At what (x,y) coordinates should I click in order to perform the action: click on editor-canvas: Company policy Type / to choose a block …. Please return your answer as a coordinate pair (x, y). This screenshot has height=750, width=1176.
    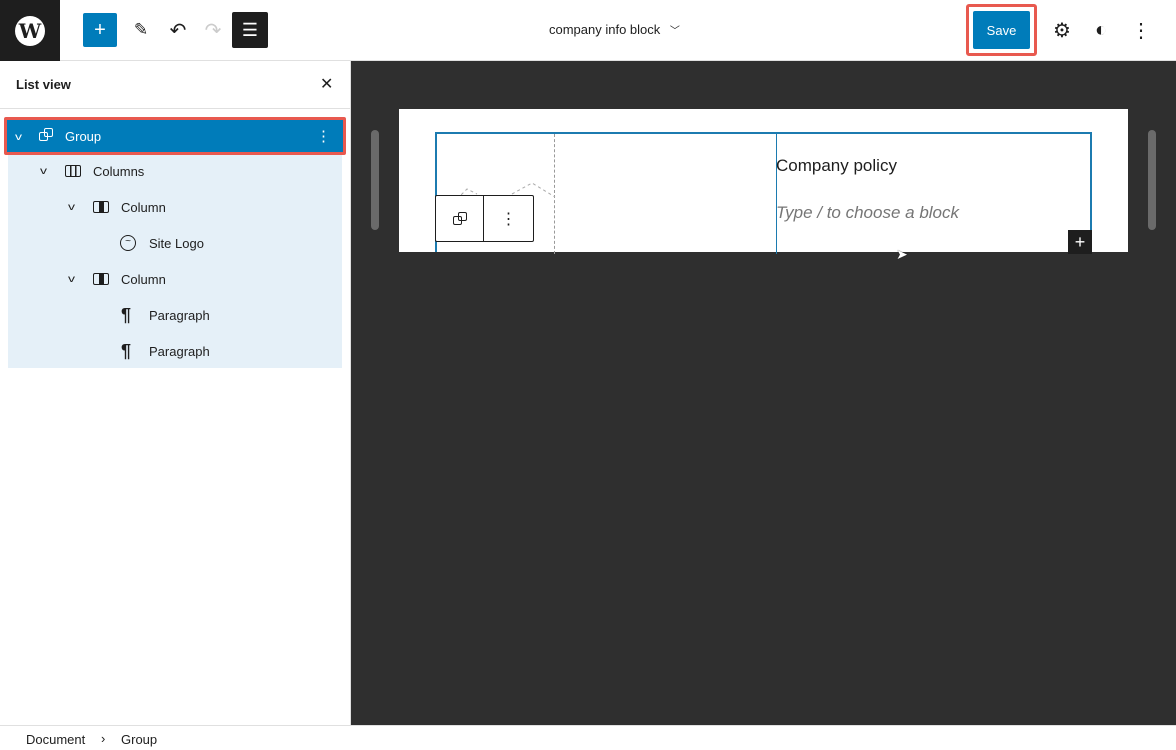
    Looking at the image, I should click on (763, 181).